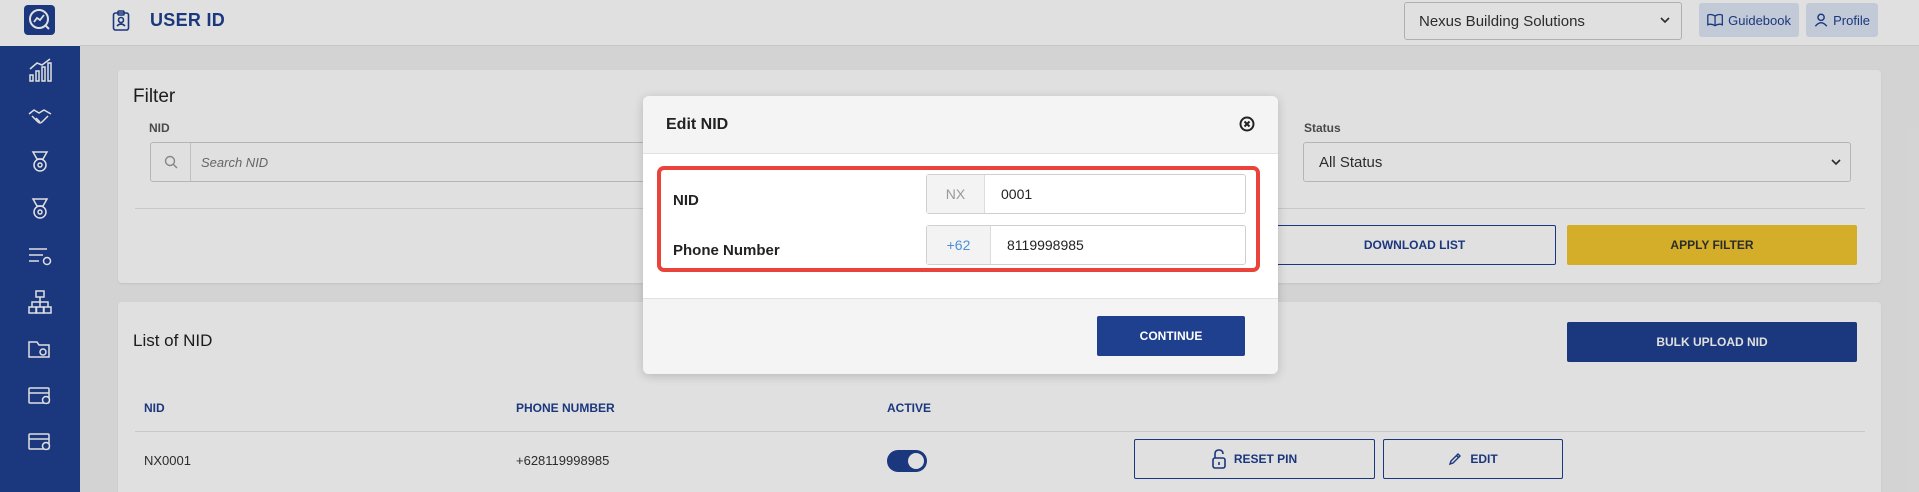  Describe the element at coordinates (960, 125) in the screenshot. I see `modal-header: Edit NID` at that location.